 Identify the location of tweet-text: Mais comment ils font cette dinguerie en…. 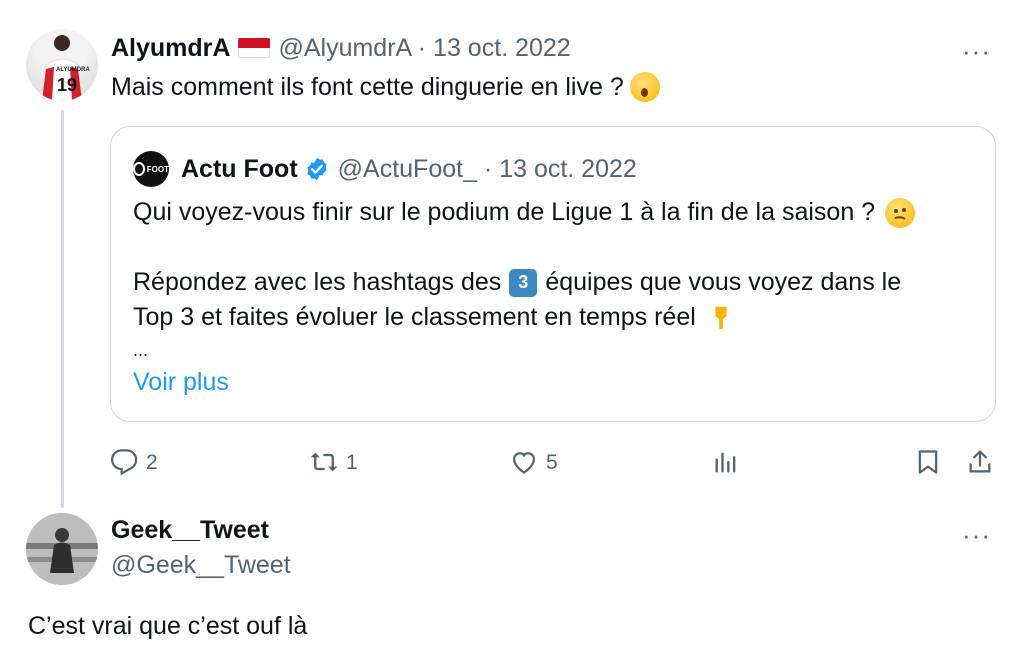
(385, 87).